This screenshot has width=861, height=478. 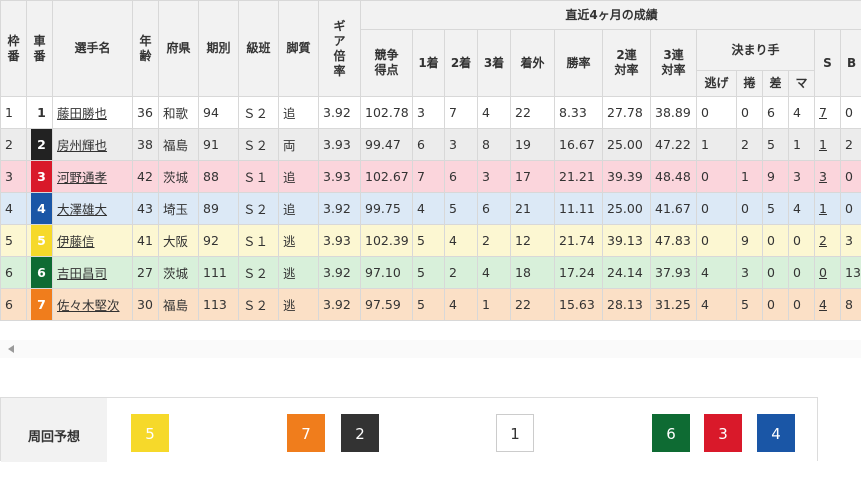 What do you see at coordinates (76, 241) in the screenshot?
I see `rider-name-link: 伊藤信` at bounding box center [76, 241].